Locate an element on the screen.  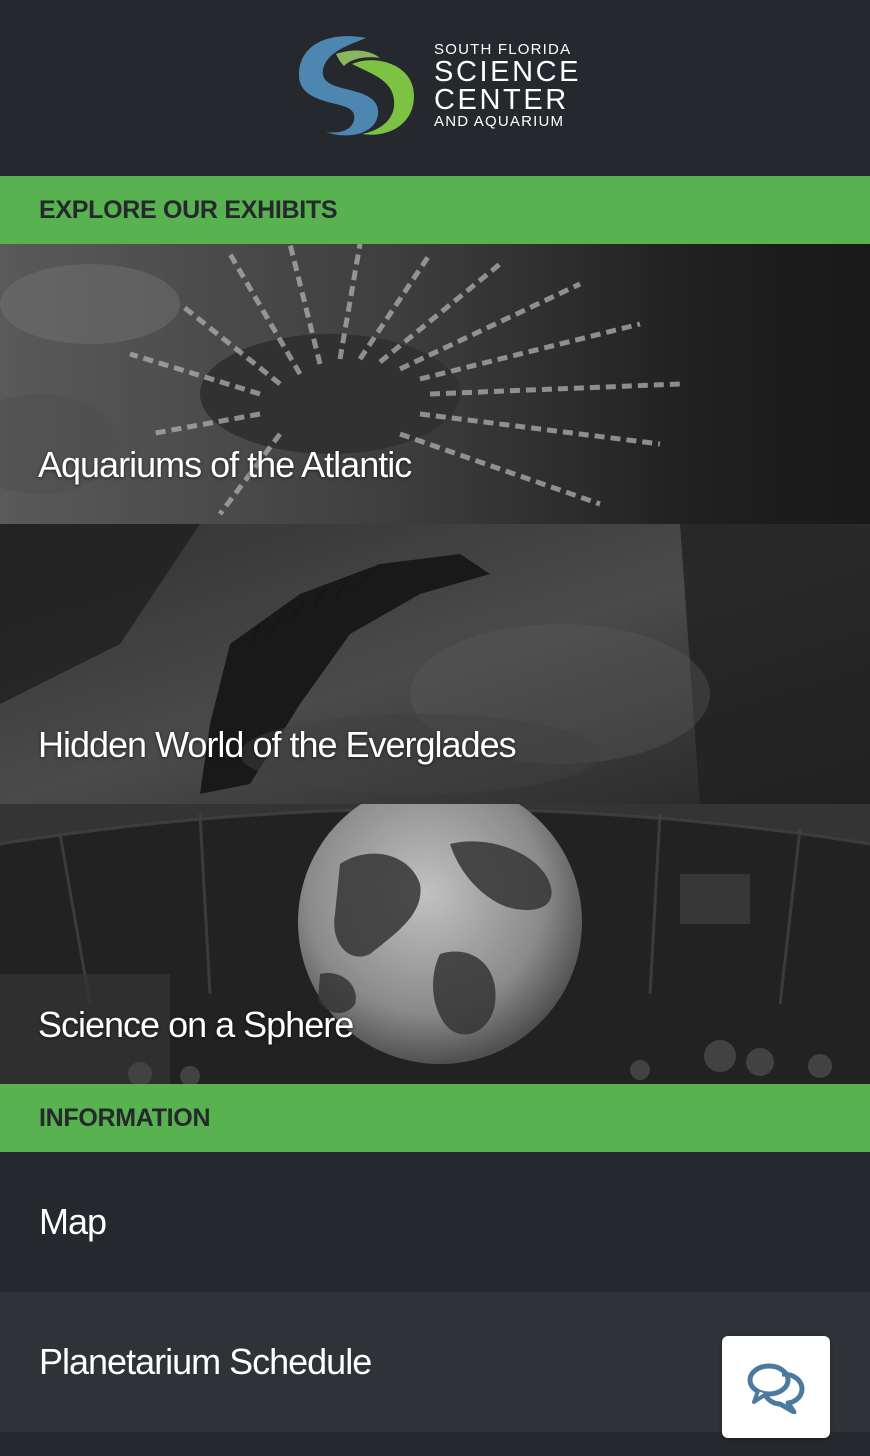
info-item-label: Planetarium Schedule is located at coordinates (205, 1361).